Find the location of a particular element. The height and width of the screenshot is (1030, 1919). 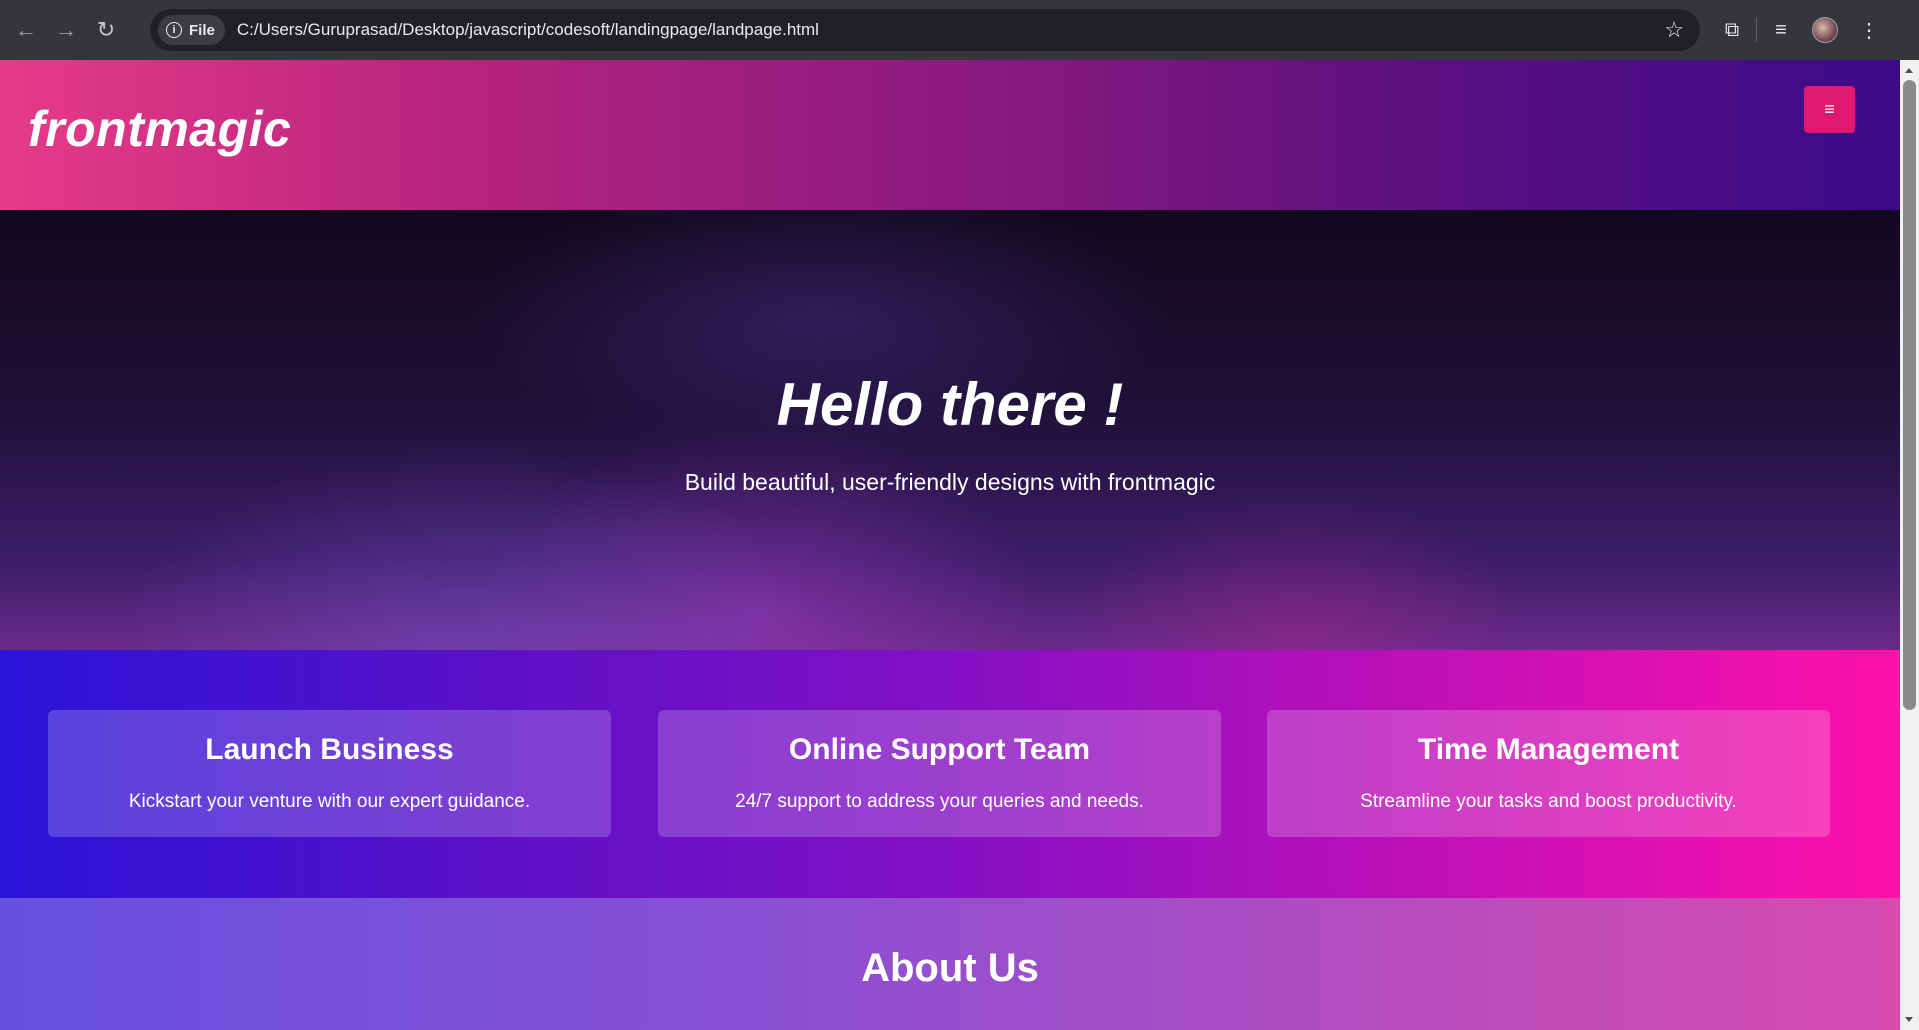

scrollbar-thumb is located at coordinates (1909, 395).